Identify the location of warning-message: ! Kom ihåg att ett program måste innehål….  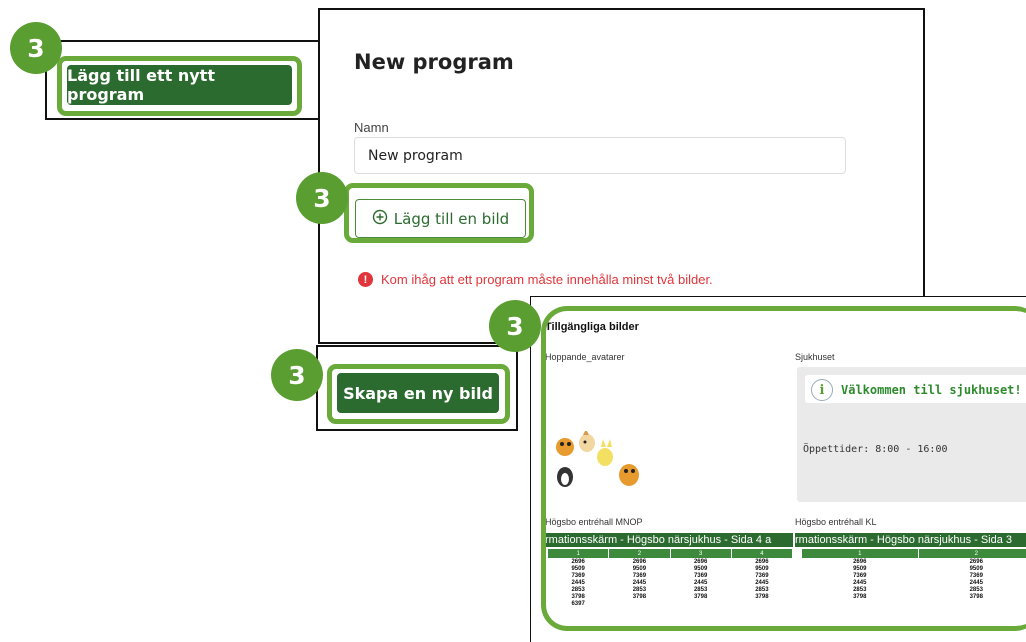
(535, 279).